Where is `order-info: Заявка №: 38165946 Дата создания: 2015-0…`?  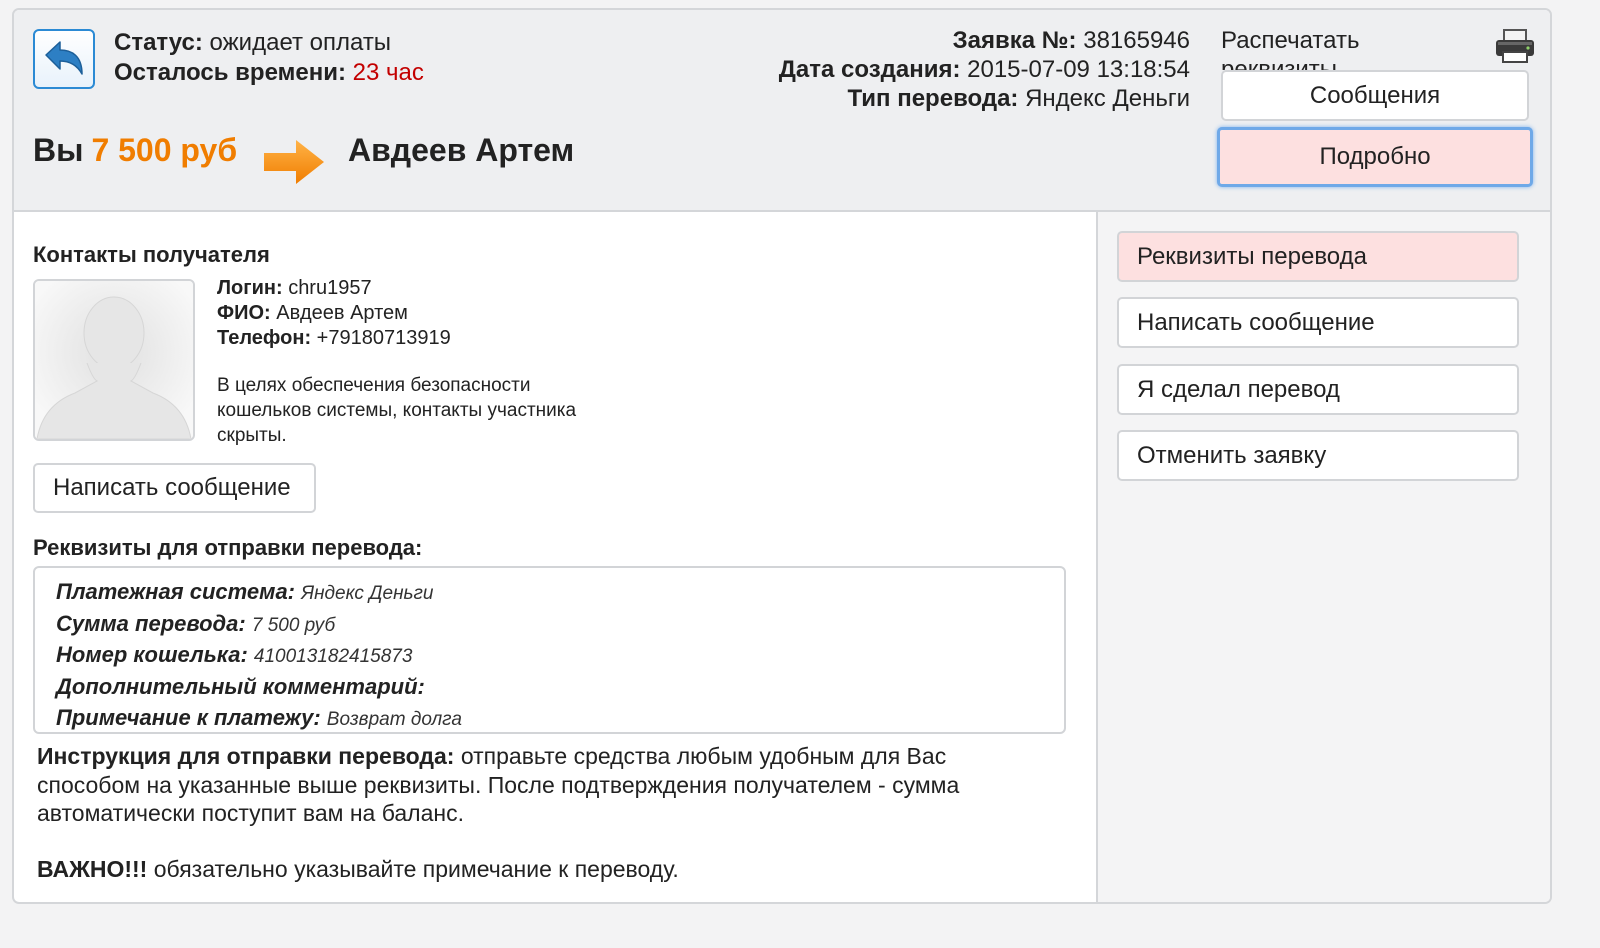 order-info: Заявка №: 38165946 Дата создания: 2015-0… is located at coordinates (984, 69).